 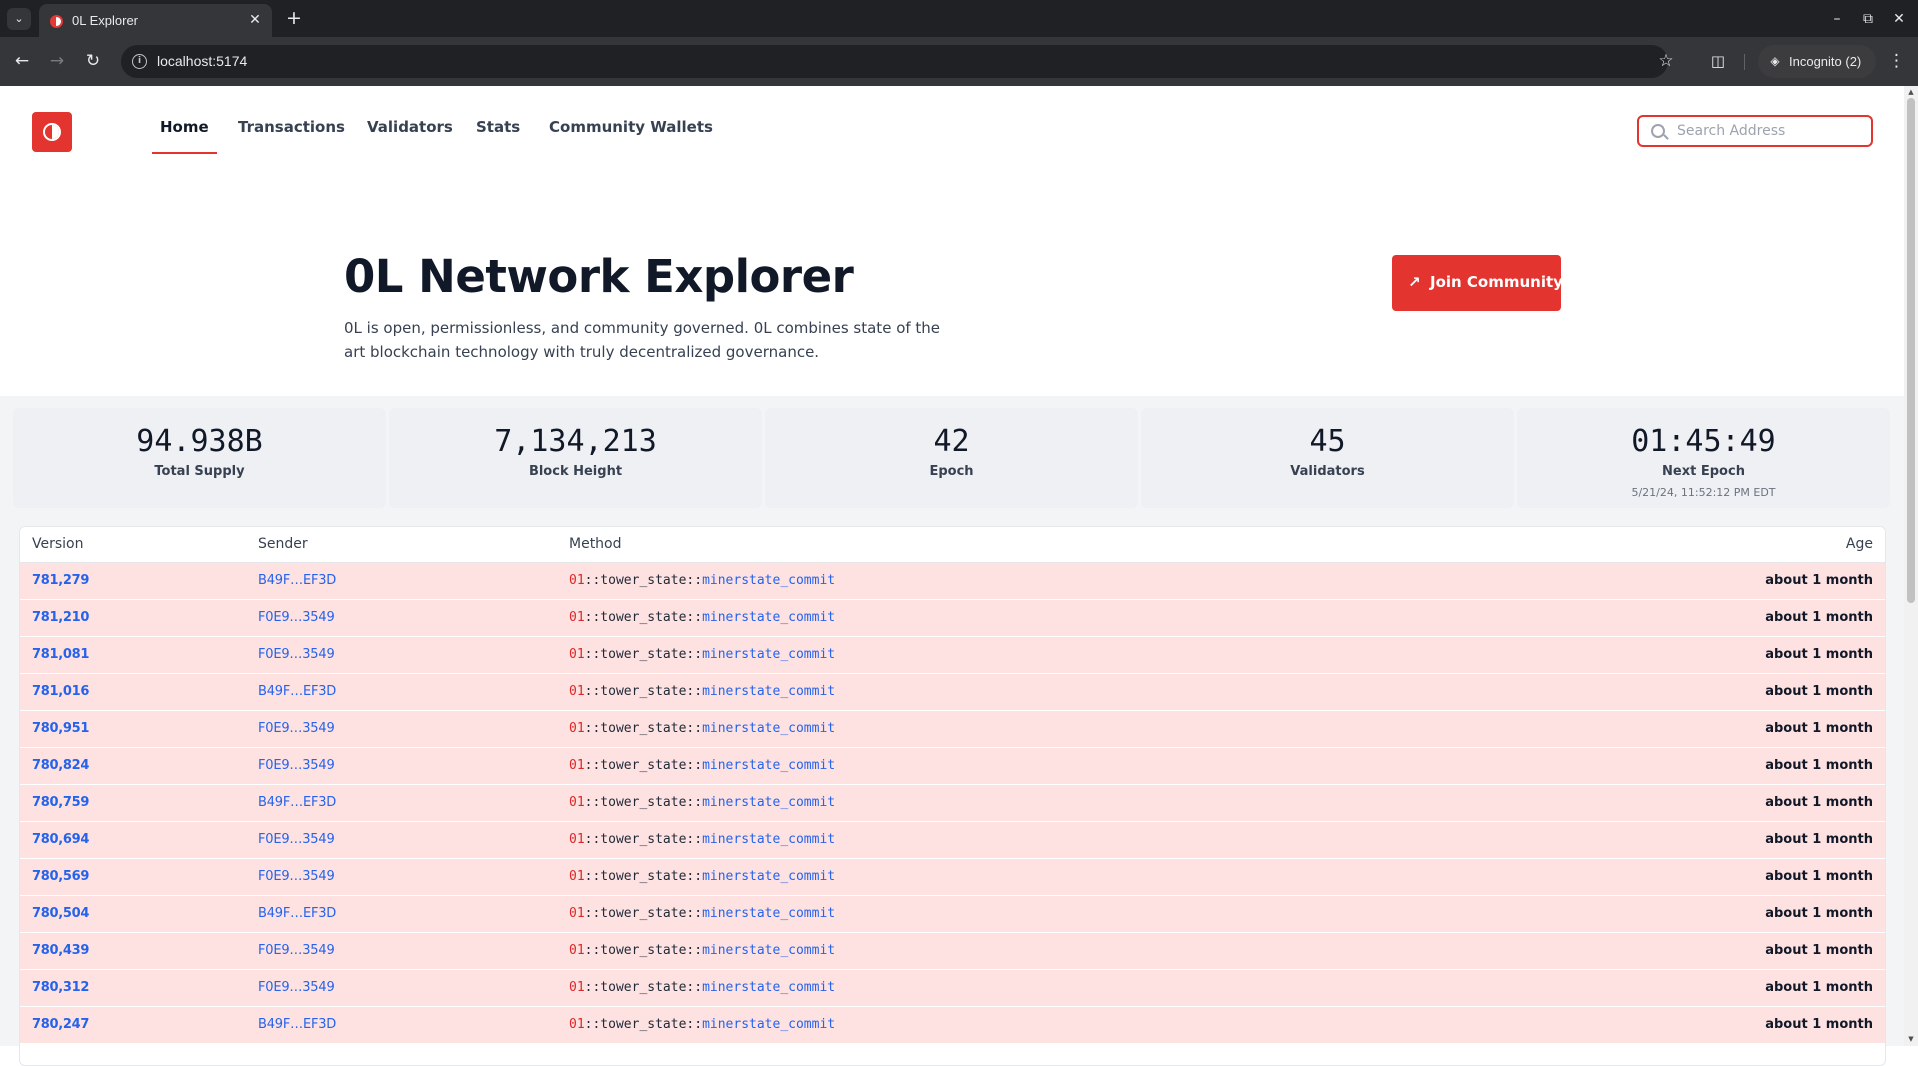 I want to click on tab-search-chevron-icon: ⌄, so click(x=19, y=19).